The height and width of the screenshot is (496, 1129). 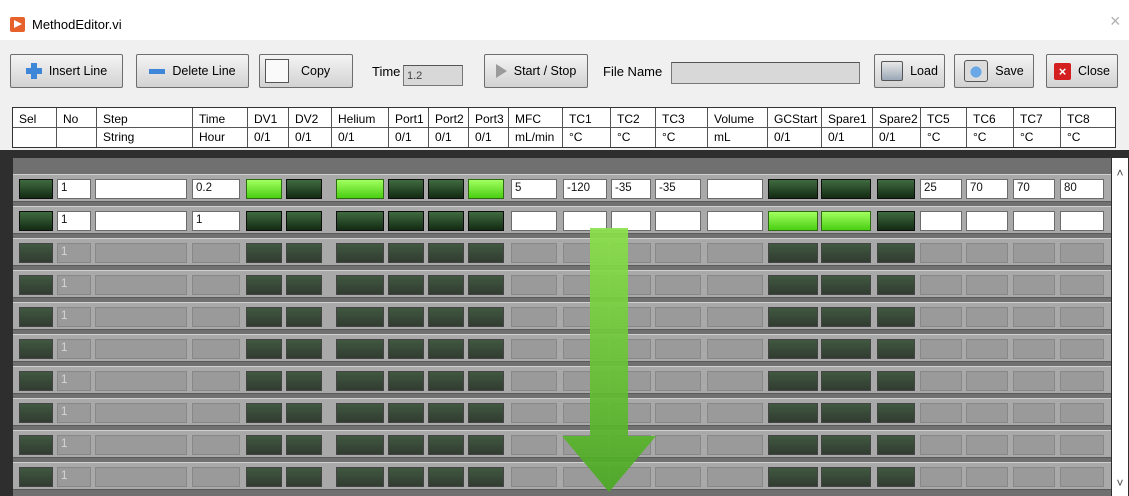 I want to click on delete-line-button: Delete Line, so click(x=192, y=71).